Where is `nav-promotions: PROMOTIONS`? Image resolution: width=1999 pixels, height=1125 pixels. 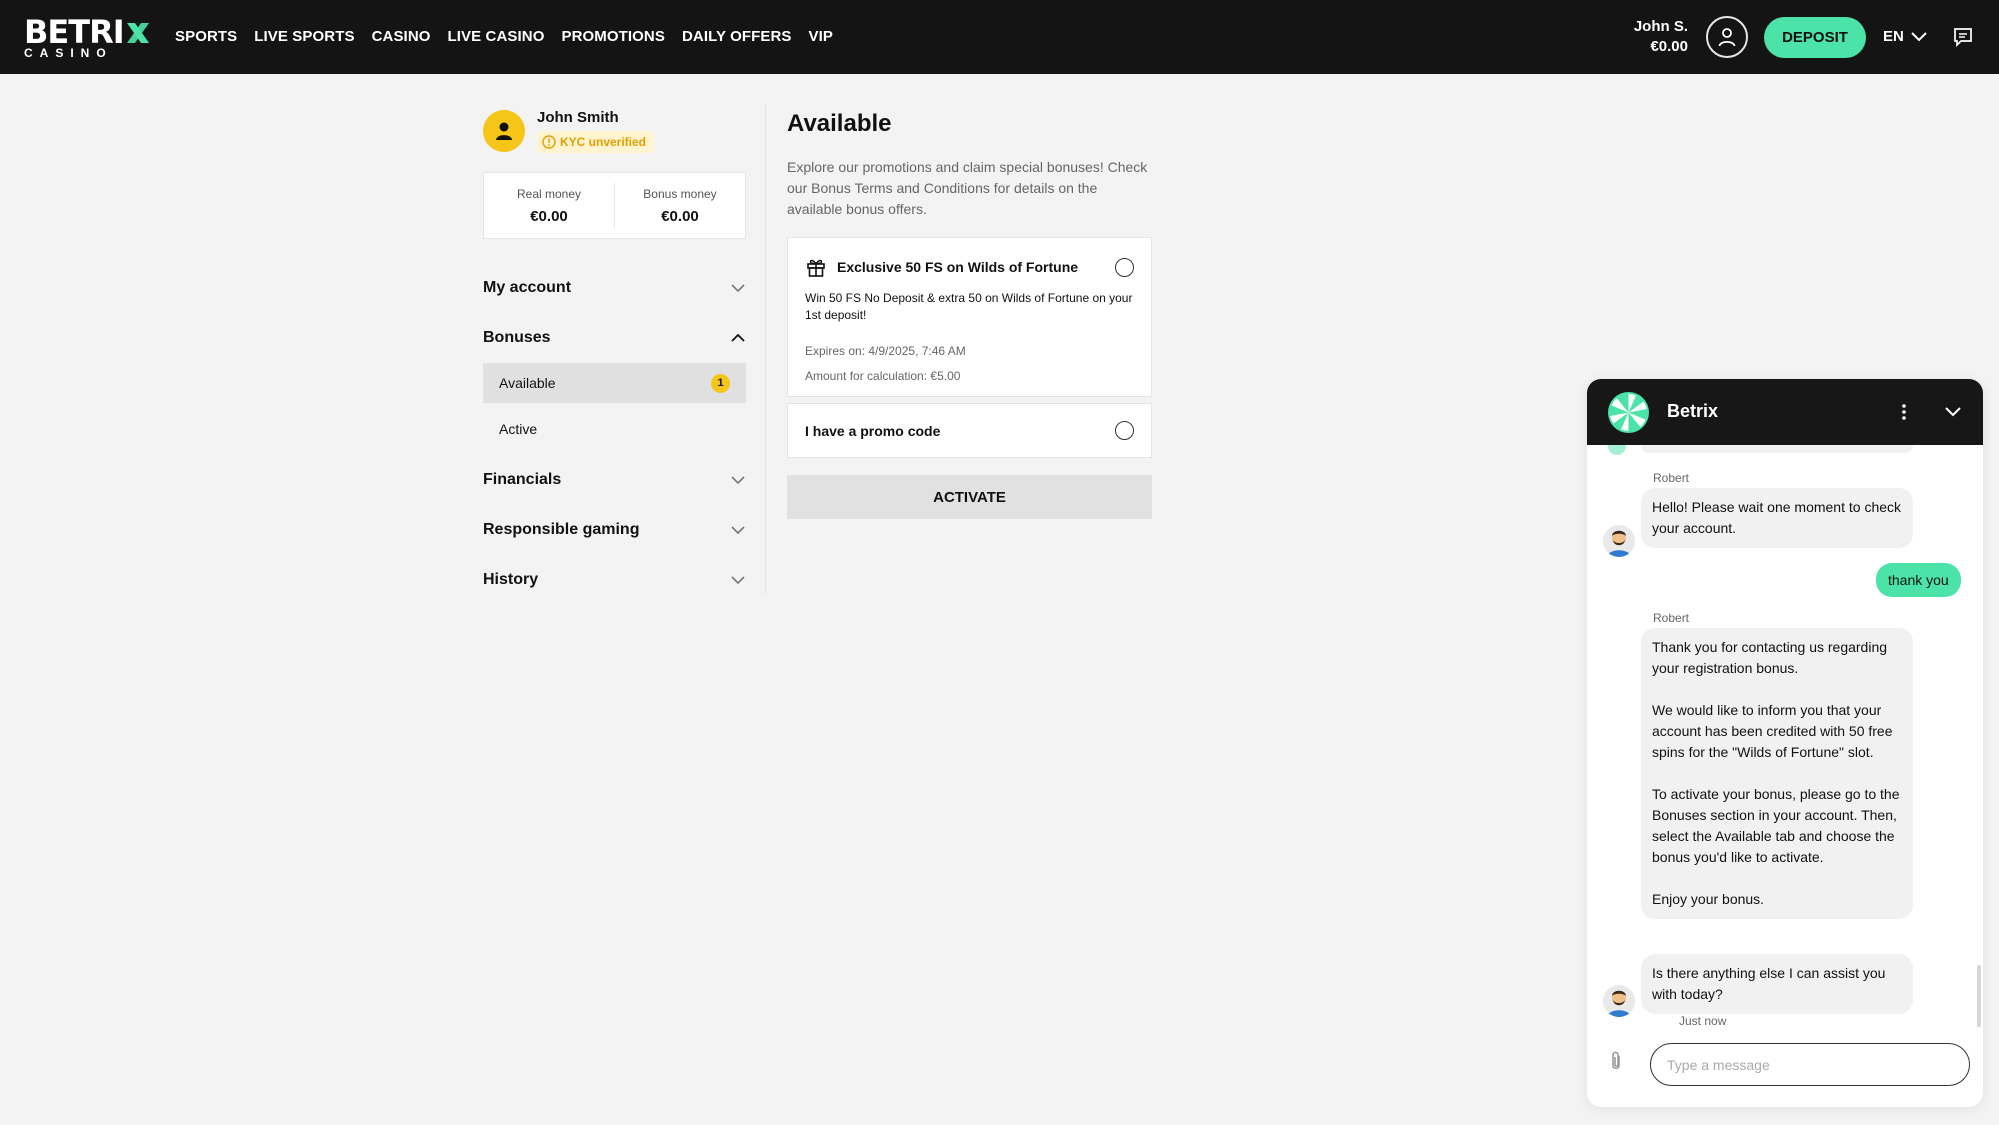
nav-promotions: PROMOTIONS is located at coordinates (613, 36).